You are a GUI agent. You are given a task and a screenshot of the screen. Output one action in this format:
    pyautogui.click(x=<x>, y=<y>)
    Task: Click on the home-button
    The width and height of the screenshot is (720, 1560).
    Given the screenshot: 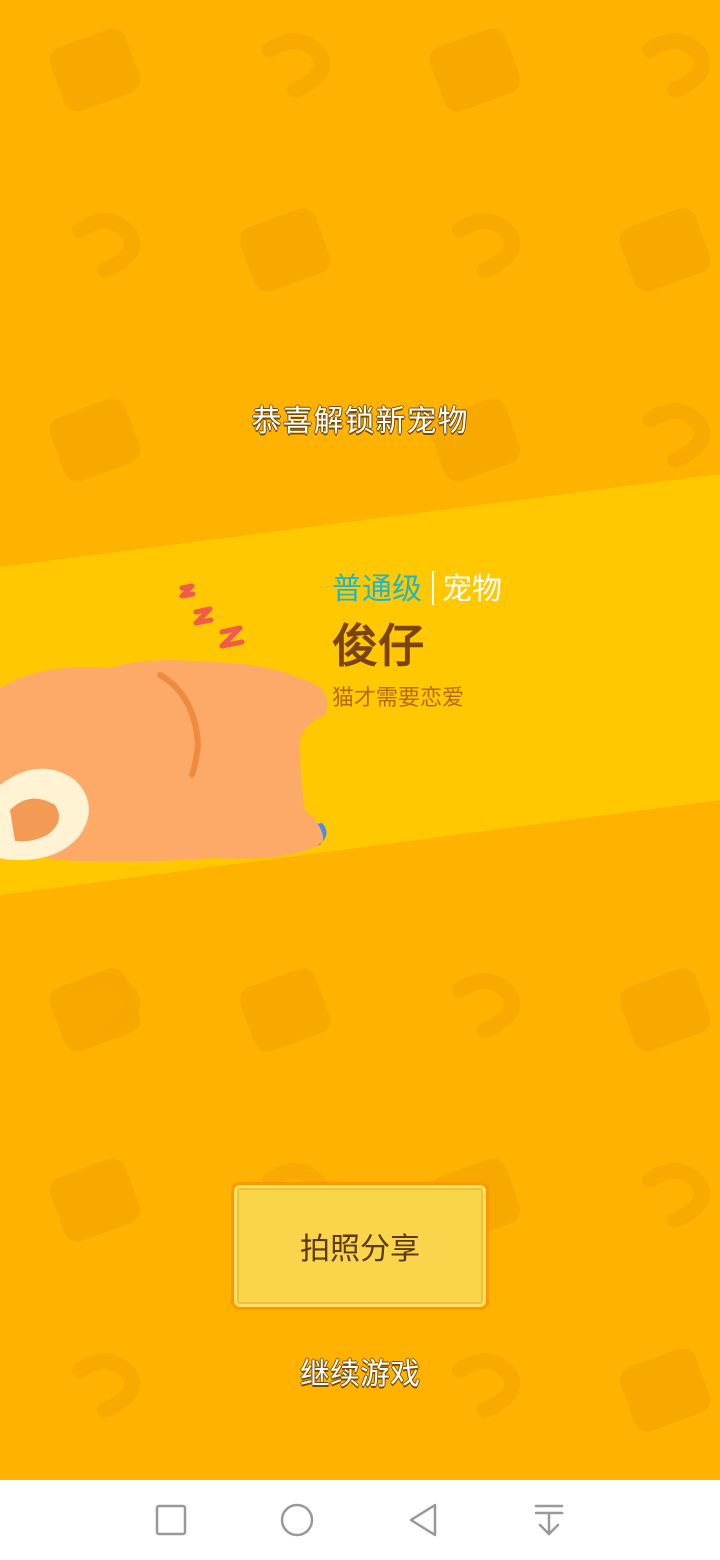 What is the action you would take?
    pyautogui.click(x=297, y=1520)
    